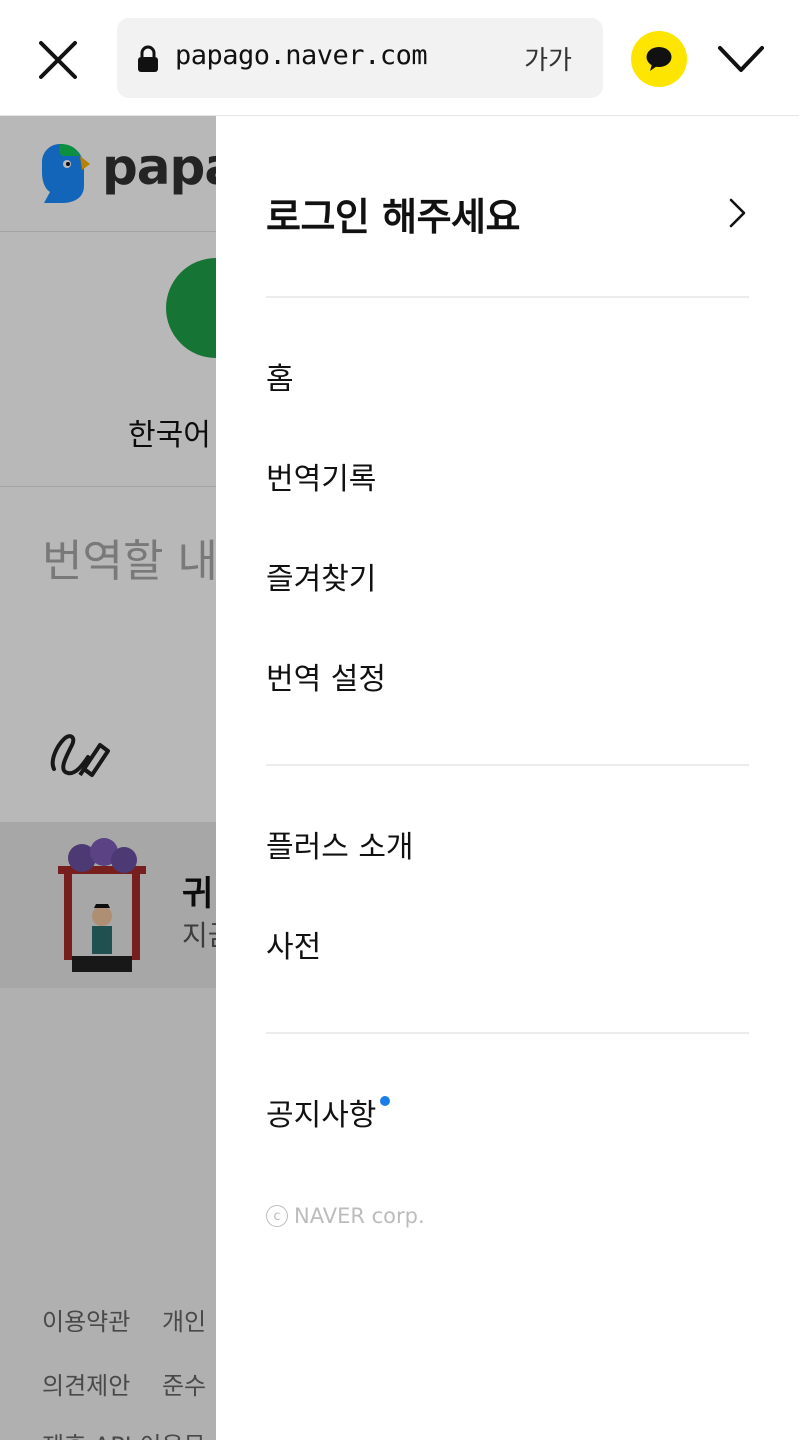  I want to click on login-prompt-text: 로그인 해주세요, so click(393, 216).